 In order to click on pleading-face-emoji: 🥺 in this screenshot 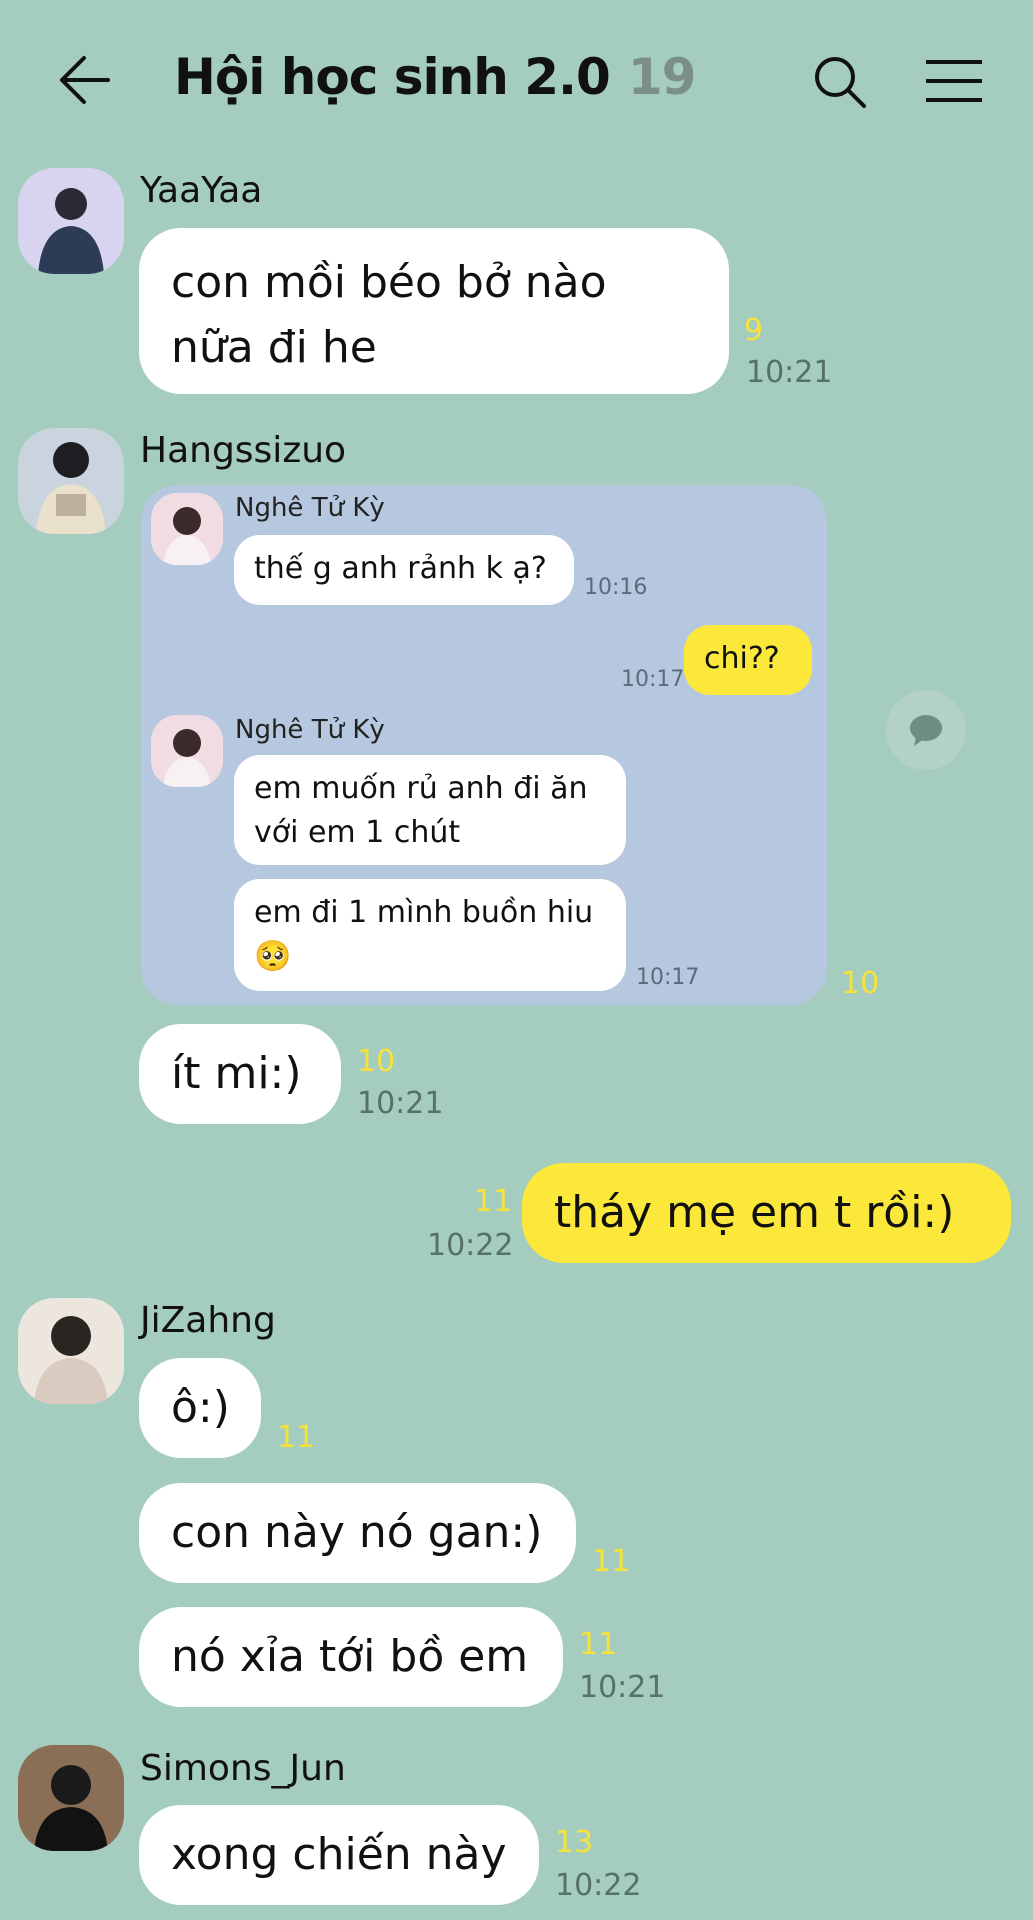, I will do `click(273, 956)`.